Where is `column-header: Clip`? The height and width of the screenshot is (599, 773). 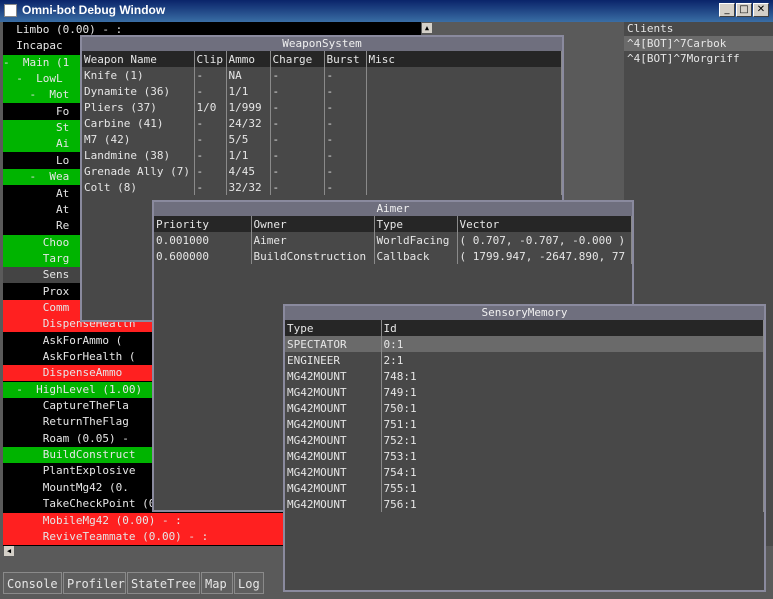
column-header: Clip is located at coordinates (210, 59).